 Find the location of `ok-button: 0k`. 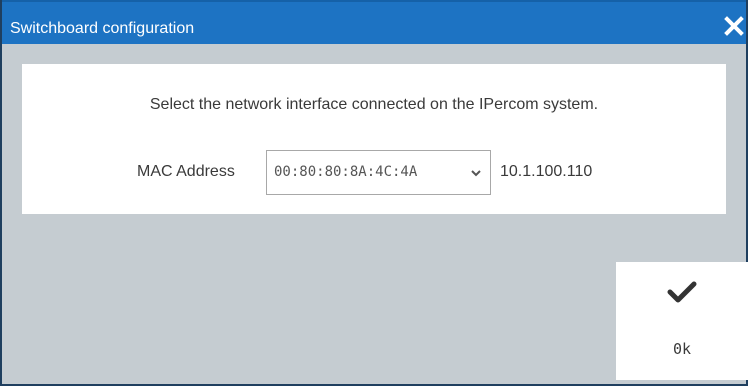

ok-button: 0k is located at coordinates (682, 321).